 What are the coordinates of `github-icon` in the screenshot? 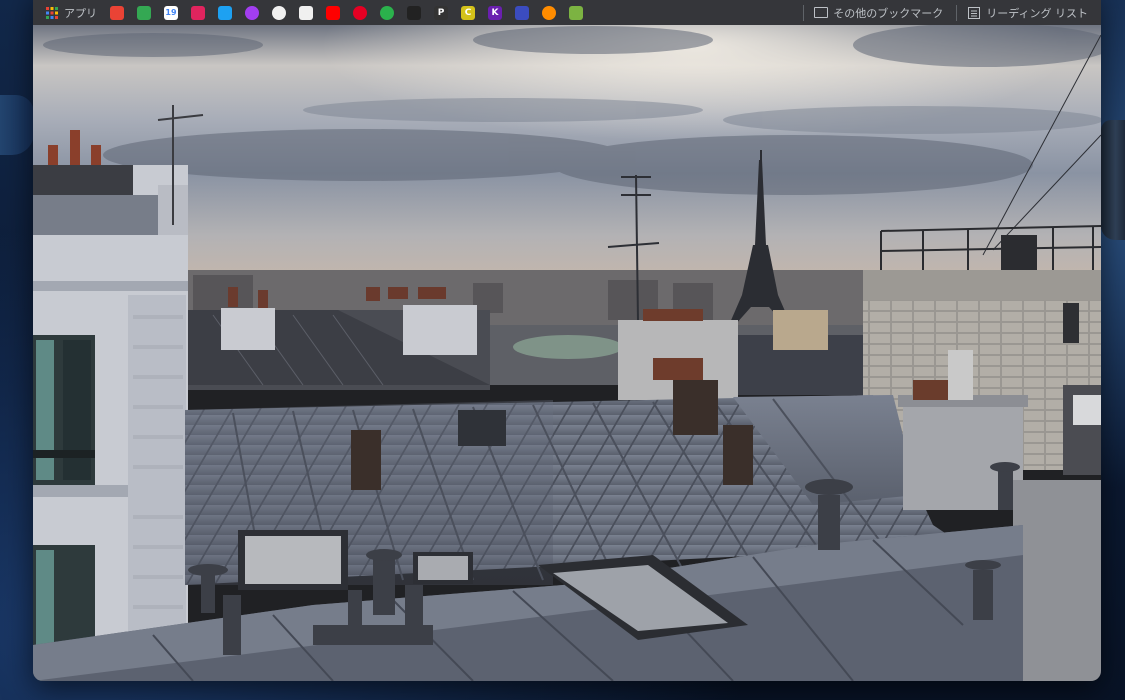 It's located at (279, 12).